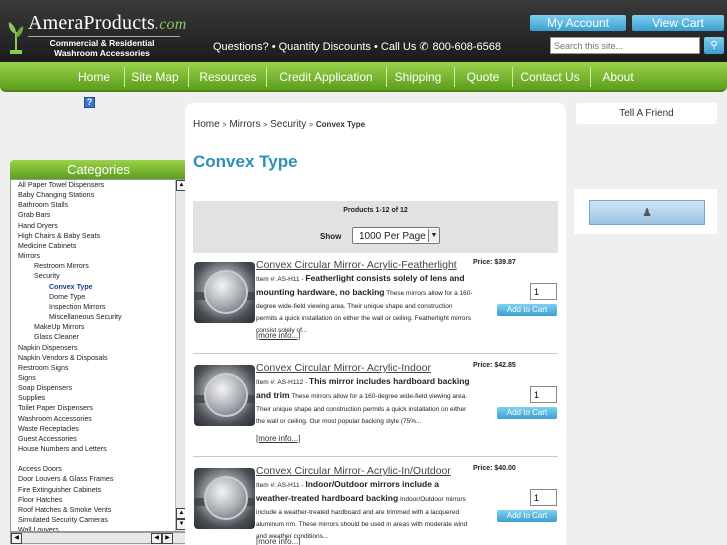  I want to click on category-item: Access Doors, so click(93, 469).